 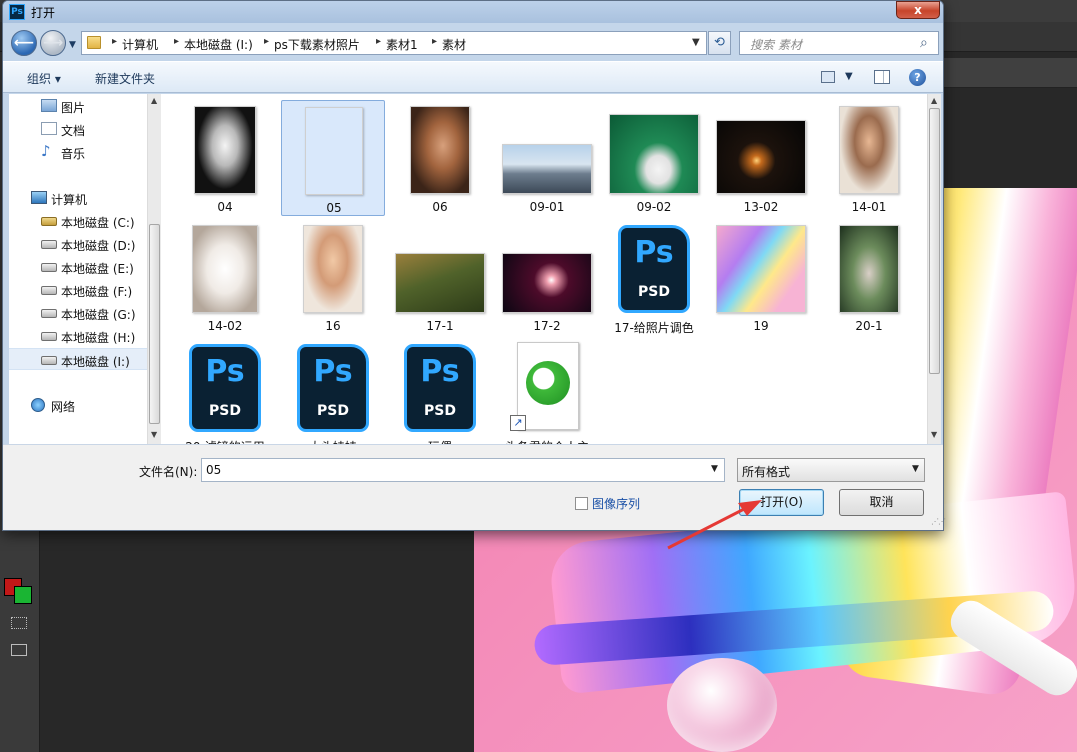 What do you see at coordinates (95, 362) in the screenshot?
I see `sidebar-item-label: 本地磁盘 (I:)` at bounding box center [95, 362].